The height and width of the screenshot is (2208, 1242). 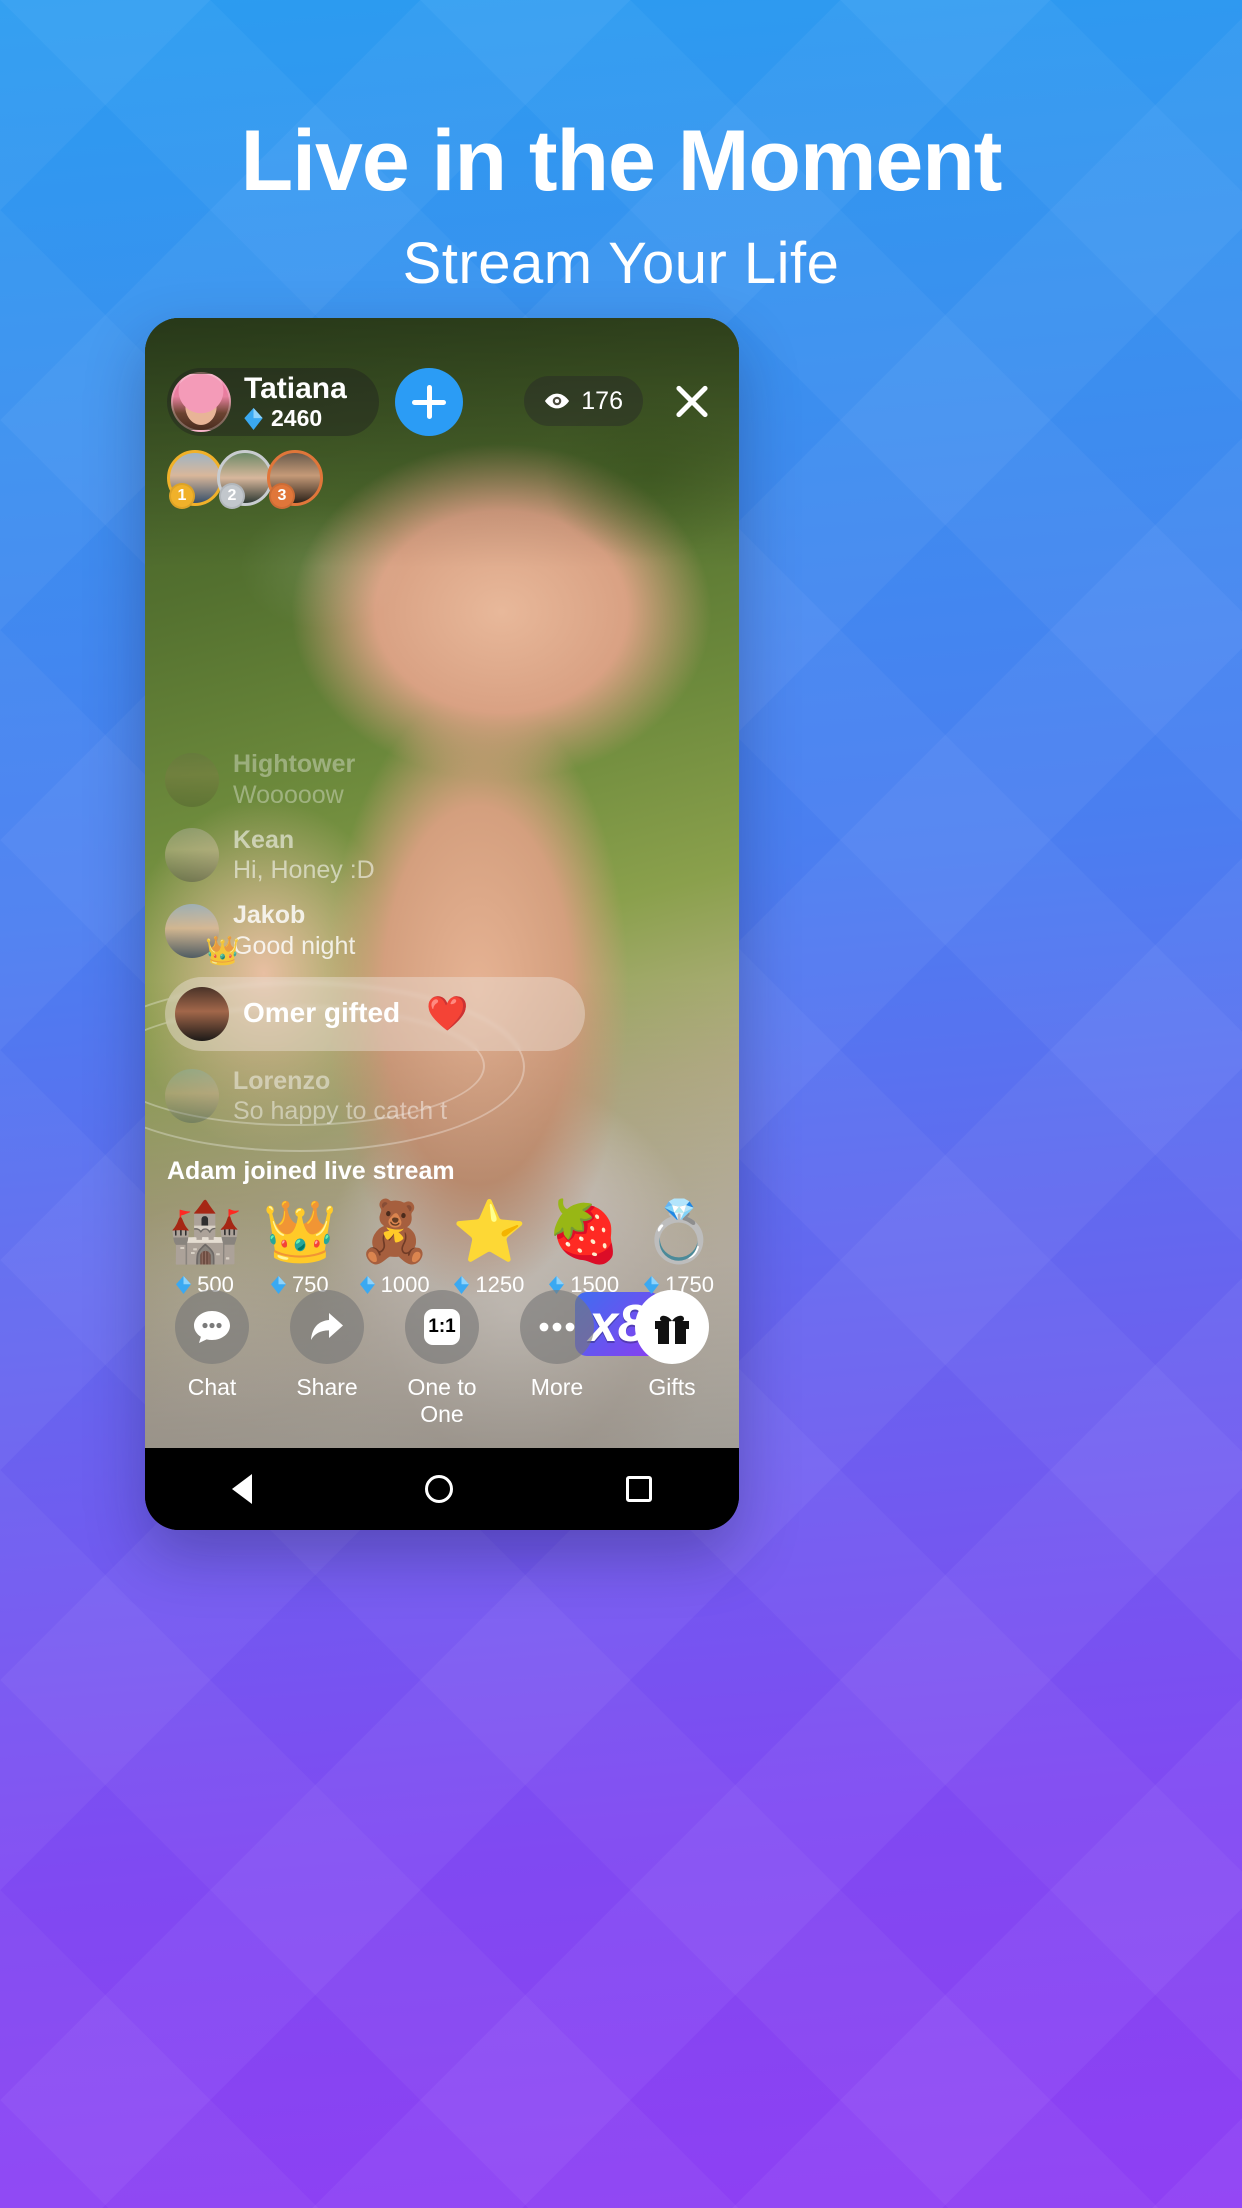 What do you see at coordinates (692, 401) in the screenshot?
I see `close-icon` at bounding box center [692, 401].